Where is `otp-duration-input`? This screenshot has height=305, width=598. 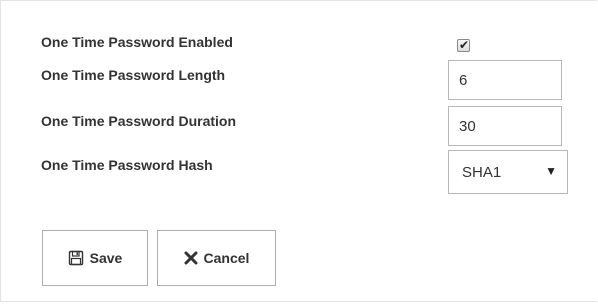
otp-duration-input is located at coordinates (505, 126).